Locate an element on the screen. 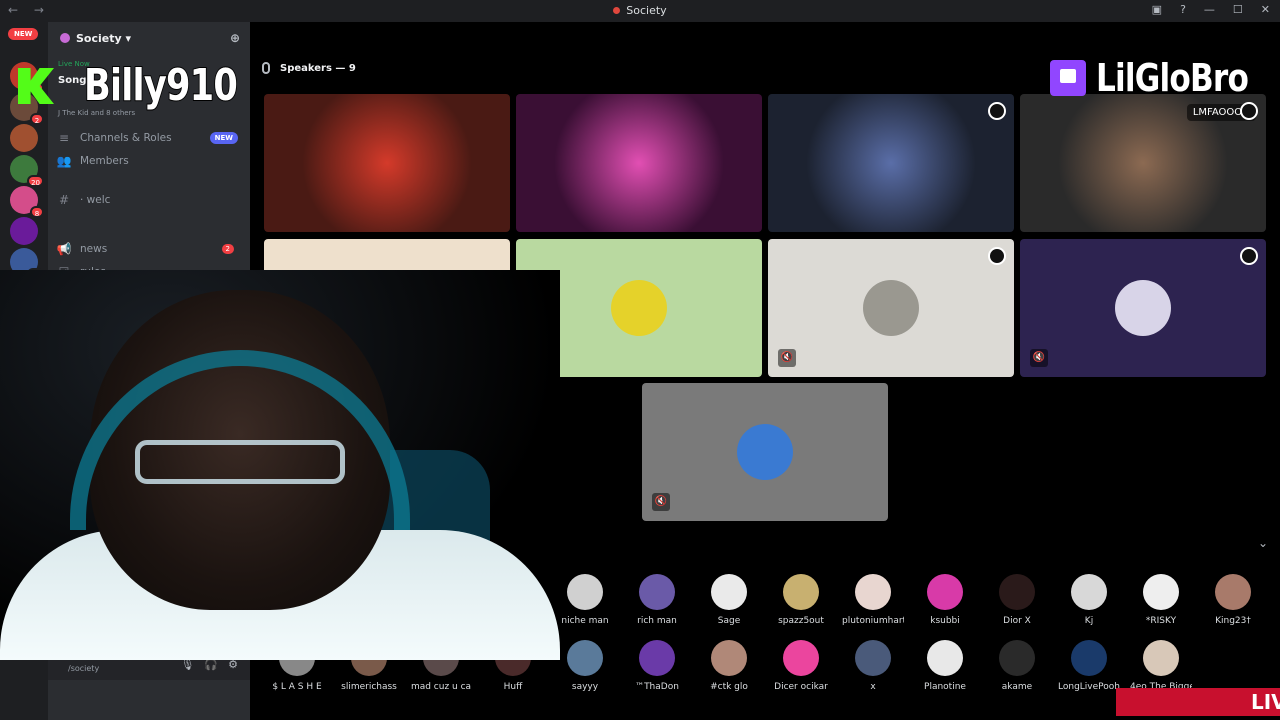 Image resolution: width=1280 pixels, height=720 pixels. server-header: Society ▾ ⊕ is located at coordinates (149, 38).